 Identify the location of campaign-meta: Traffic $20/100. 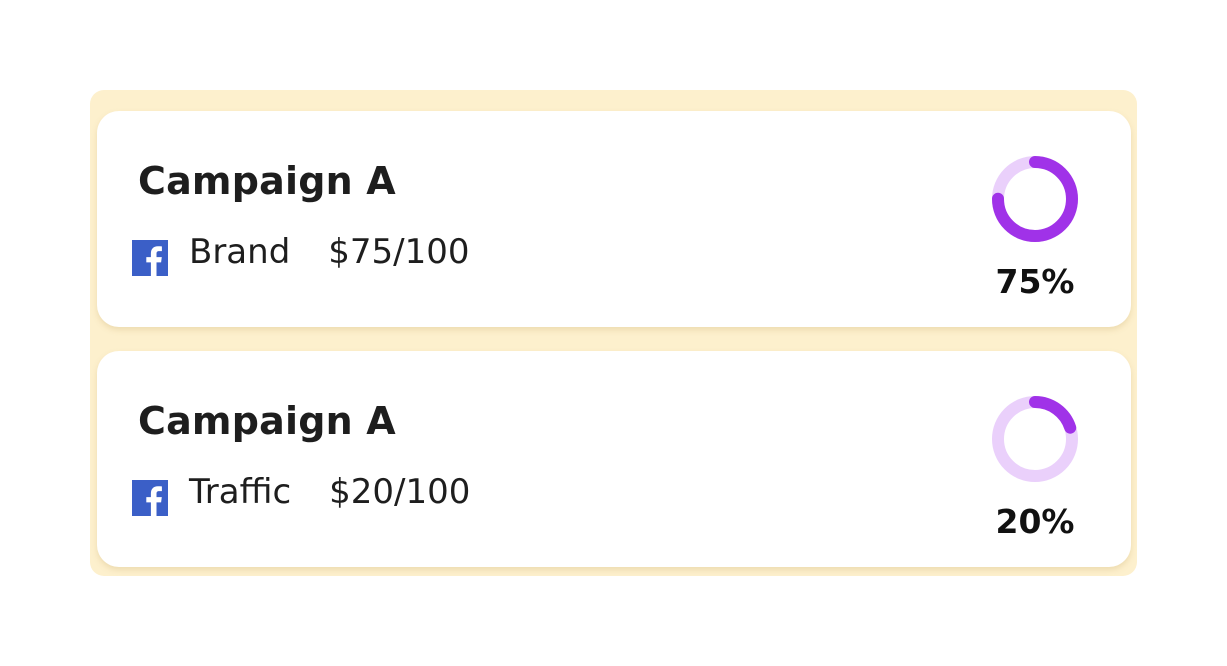
(301, 492).